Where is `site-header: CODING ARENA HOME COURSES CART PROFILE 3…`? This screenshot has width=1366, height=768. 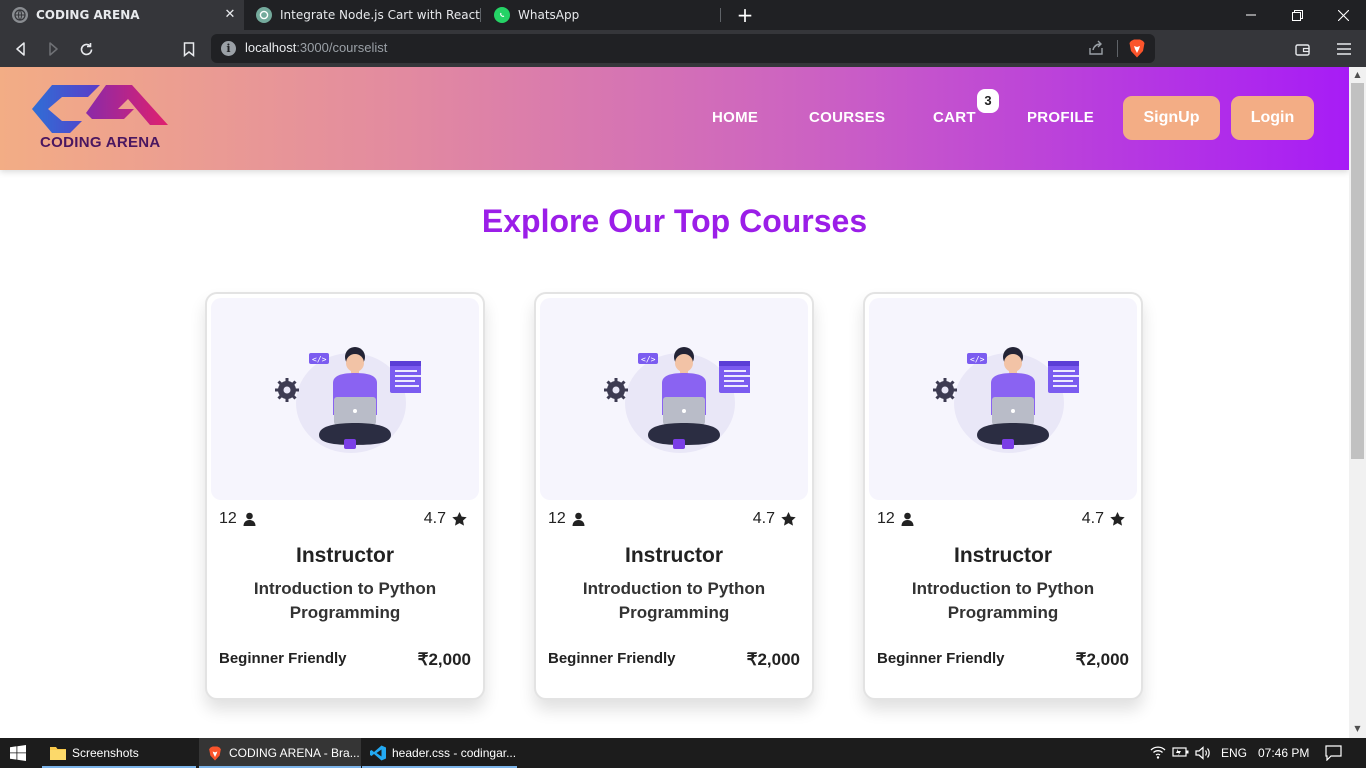 site-header: CODING ARENA HOME COURSES CART PROFILE 3… is located at coordinates (674, 118).